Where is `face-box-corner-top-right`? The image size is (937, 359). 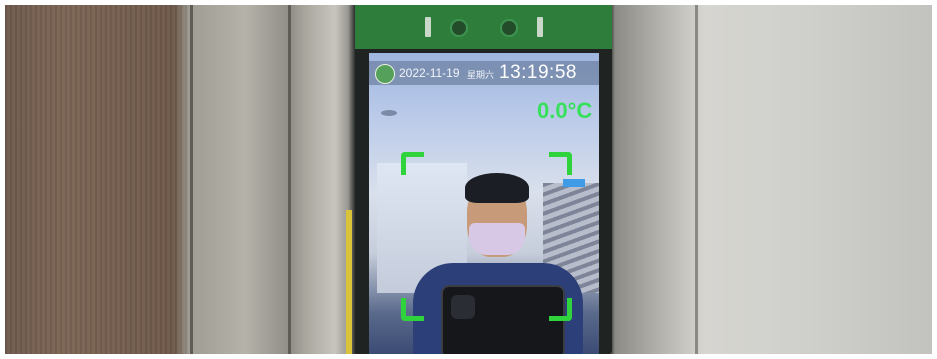 face-box-corner-top-right is located at coordinates (560, 163).